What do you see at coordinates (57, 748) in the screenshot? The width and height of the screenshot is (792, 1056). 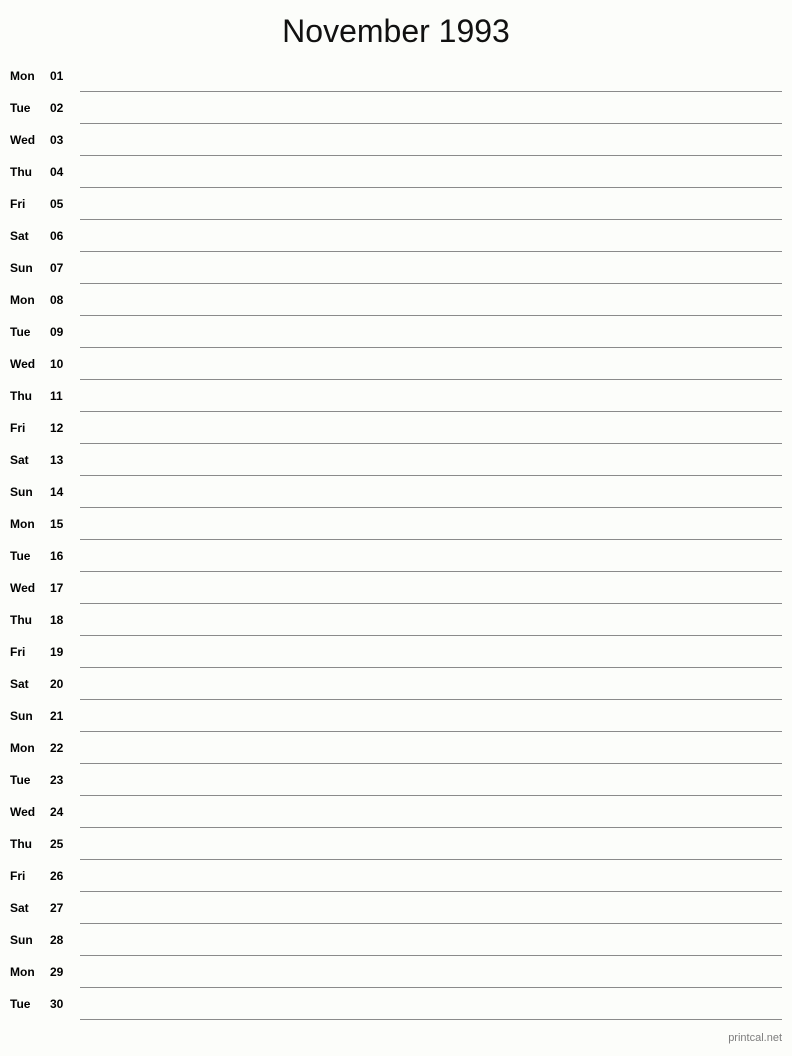 I see `day-number: 22` at bounding box center [57, 748].